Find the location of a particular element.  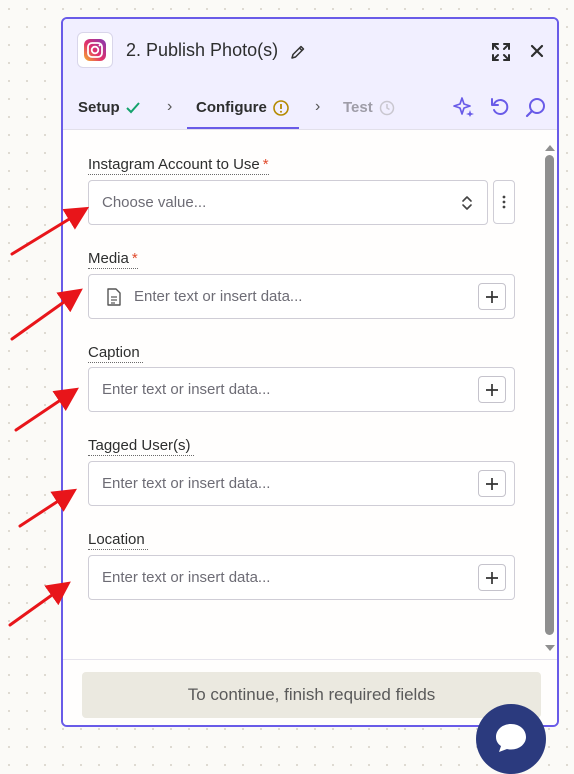

annotation-arrows is located at coordinates (49, 416).